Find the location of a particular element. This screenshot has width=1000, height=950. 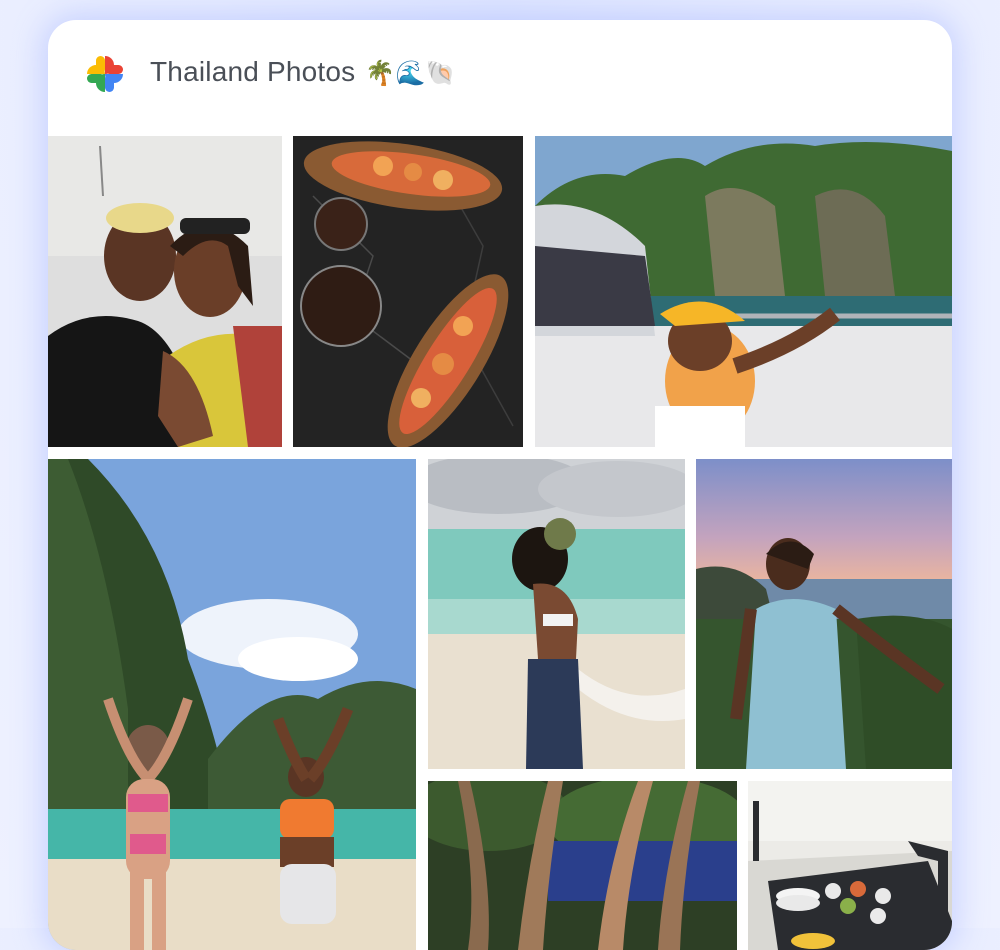

album-title: Thailand Photos 🌴🌊🐚 is located at coordinates (303, 72).